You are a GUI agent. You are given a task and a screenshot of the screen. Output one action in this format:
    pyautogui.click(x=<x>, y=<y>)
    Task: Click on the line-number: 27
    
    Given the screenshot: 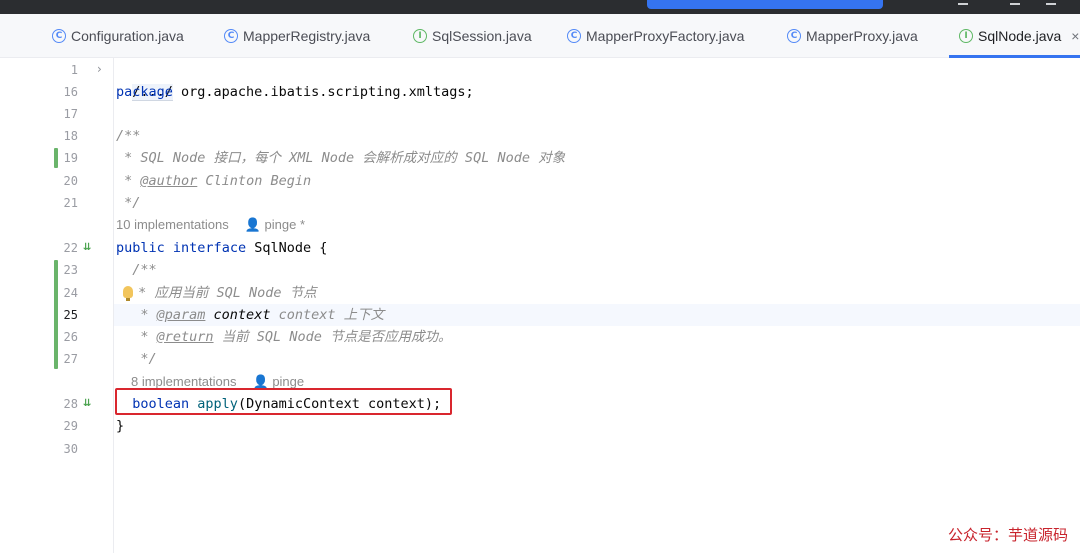 What is the action you would take?
    pyautogui.click(x=70, y=359)
    